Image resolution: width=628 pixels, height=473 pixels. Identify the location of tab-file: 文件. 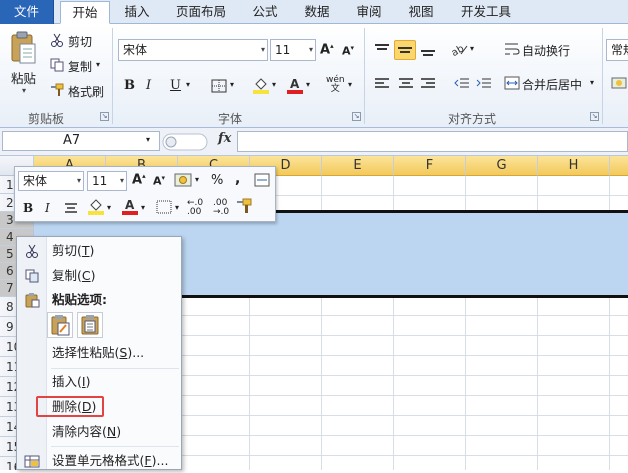
(27, 12).